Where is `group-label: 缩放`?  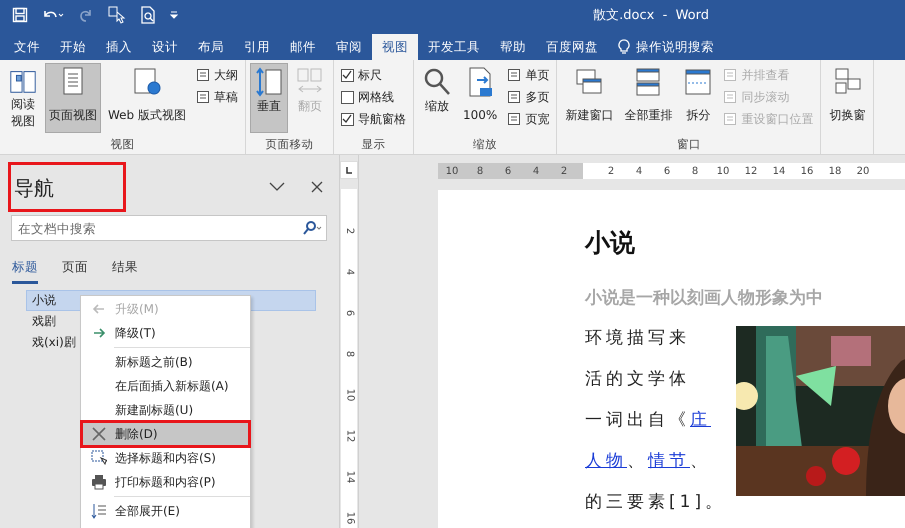
group-label: 缩放 is located at coordinates (485, 145).